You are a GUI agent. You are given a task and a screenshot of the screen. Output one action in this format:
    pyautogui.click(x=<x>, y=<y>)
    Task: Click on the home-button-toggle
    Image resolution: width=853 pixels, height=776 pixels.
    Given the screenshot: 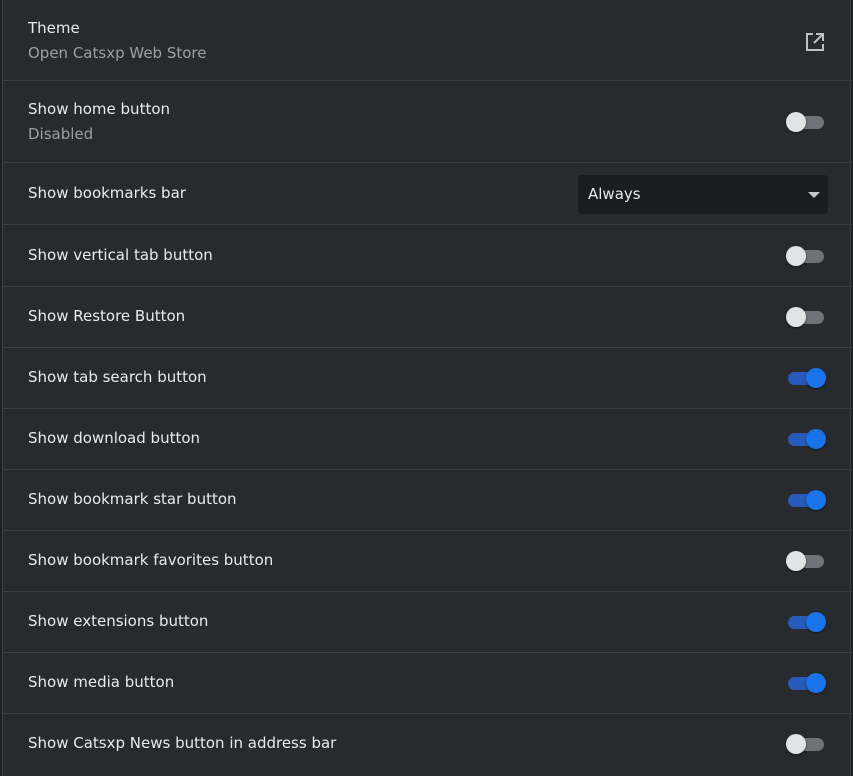 What is the action you would take?
    pyautogui.click(x=805, y=122)
    